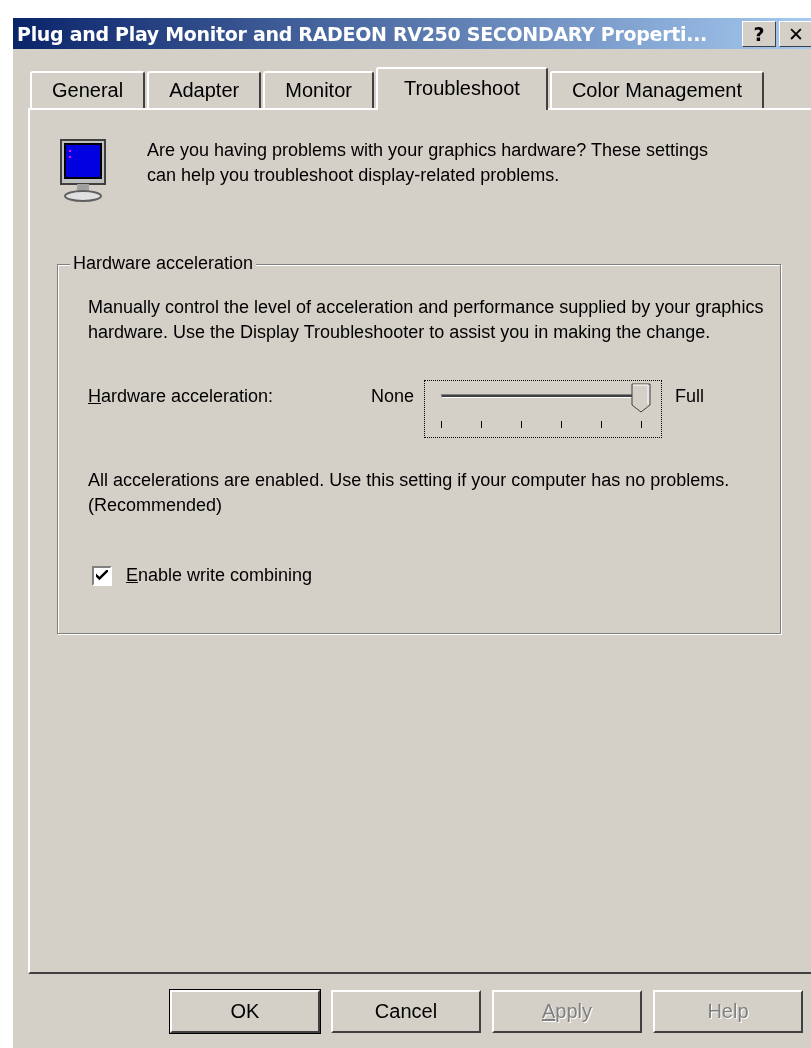 The width and height of the screenshot is (811, 1048). What do you see at coordinates (426, 320) in the screenshot?
I see `description-text: Manually control the level of acceleration and performance supplied by your graphics hardware. Use the Display Troubleshooter to assist you in making the change.` at bounding box center [426, 320].